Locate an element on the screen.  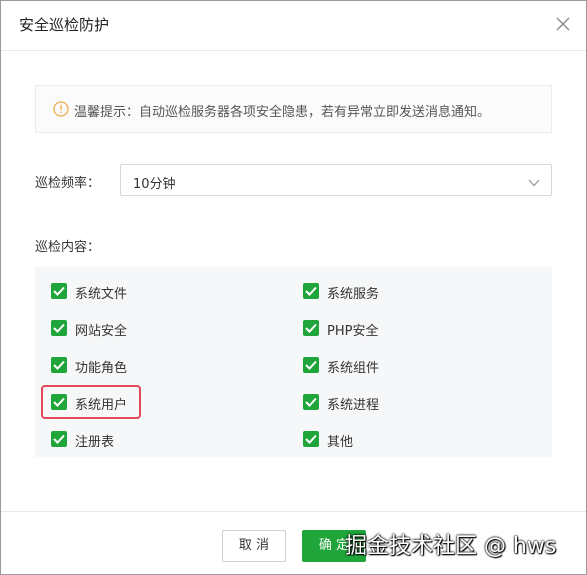
highlight-box-system-users is located at coordinates (91, 402).